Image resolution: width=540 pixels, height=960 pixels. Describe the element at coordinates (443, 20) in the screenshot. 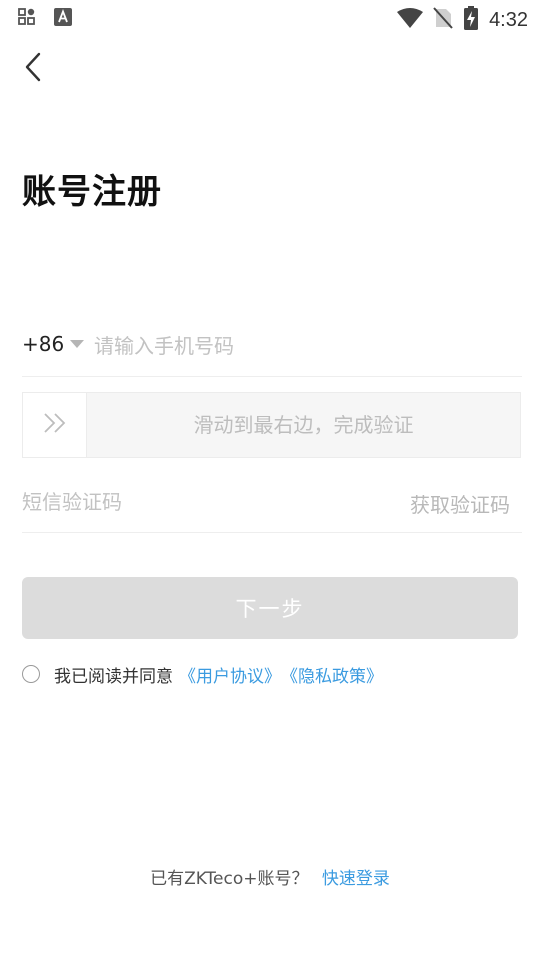

I see `no-sim-icon` at that location.